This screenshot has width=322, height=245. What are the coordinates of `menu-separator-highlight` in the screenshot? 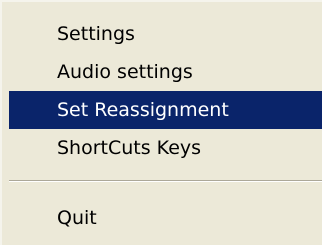 It's located at (165, 181).